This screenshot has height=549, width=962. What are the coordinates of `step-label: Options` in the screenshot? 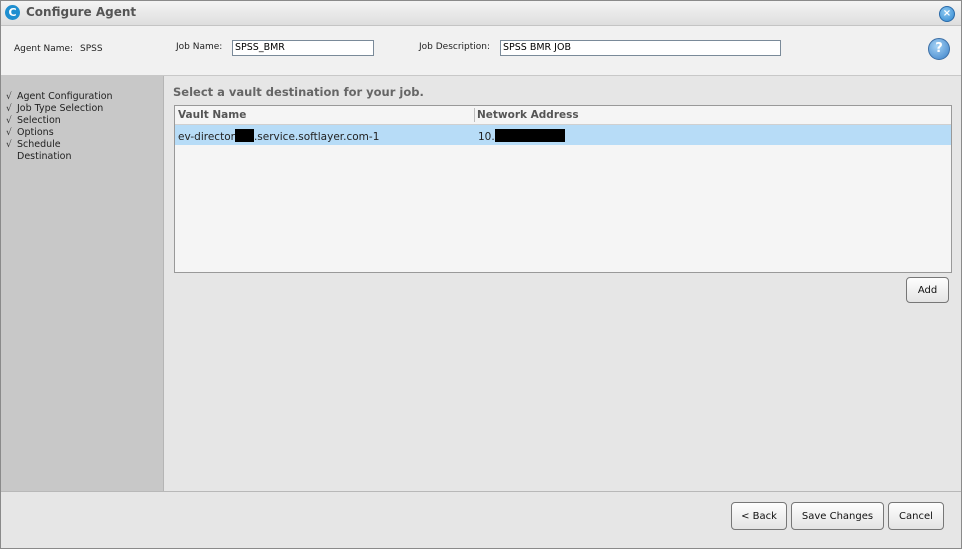 It's located at (35, 132).